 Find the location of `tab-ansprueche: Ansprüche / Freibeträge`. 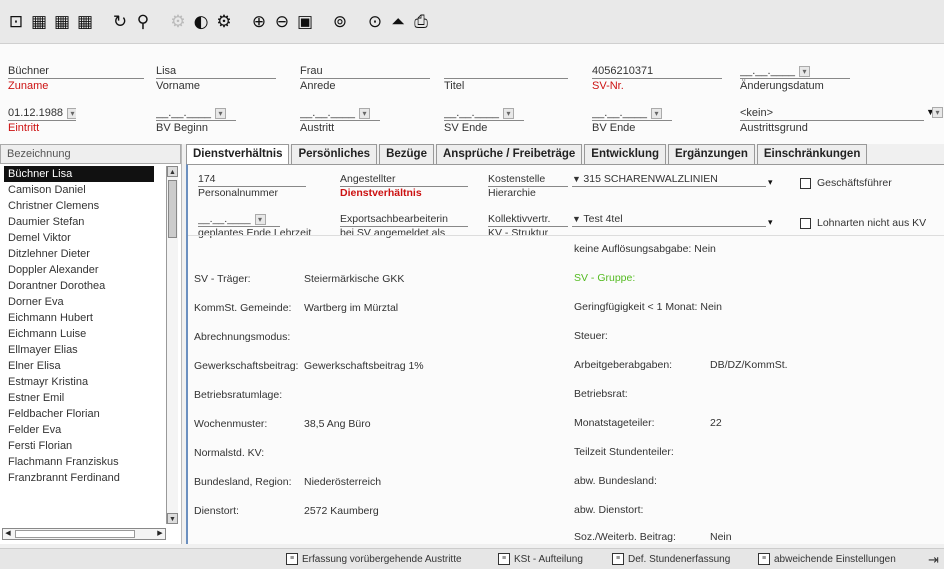

tab-ansprueche: Ansprüche / Freibeträge is located at coordinates (509, 154).